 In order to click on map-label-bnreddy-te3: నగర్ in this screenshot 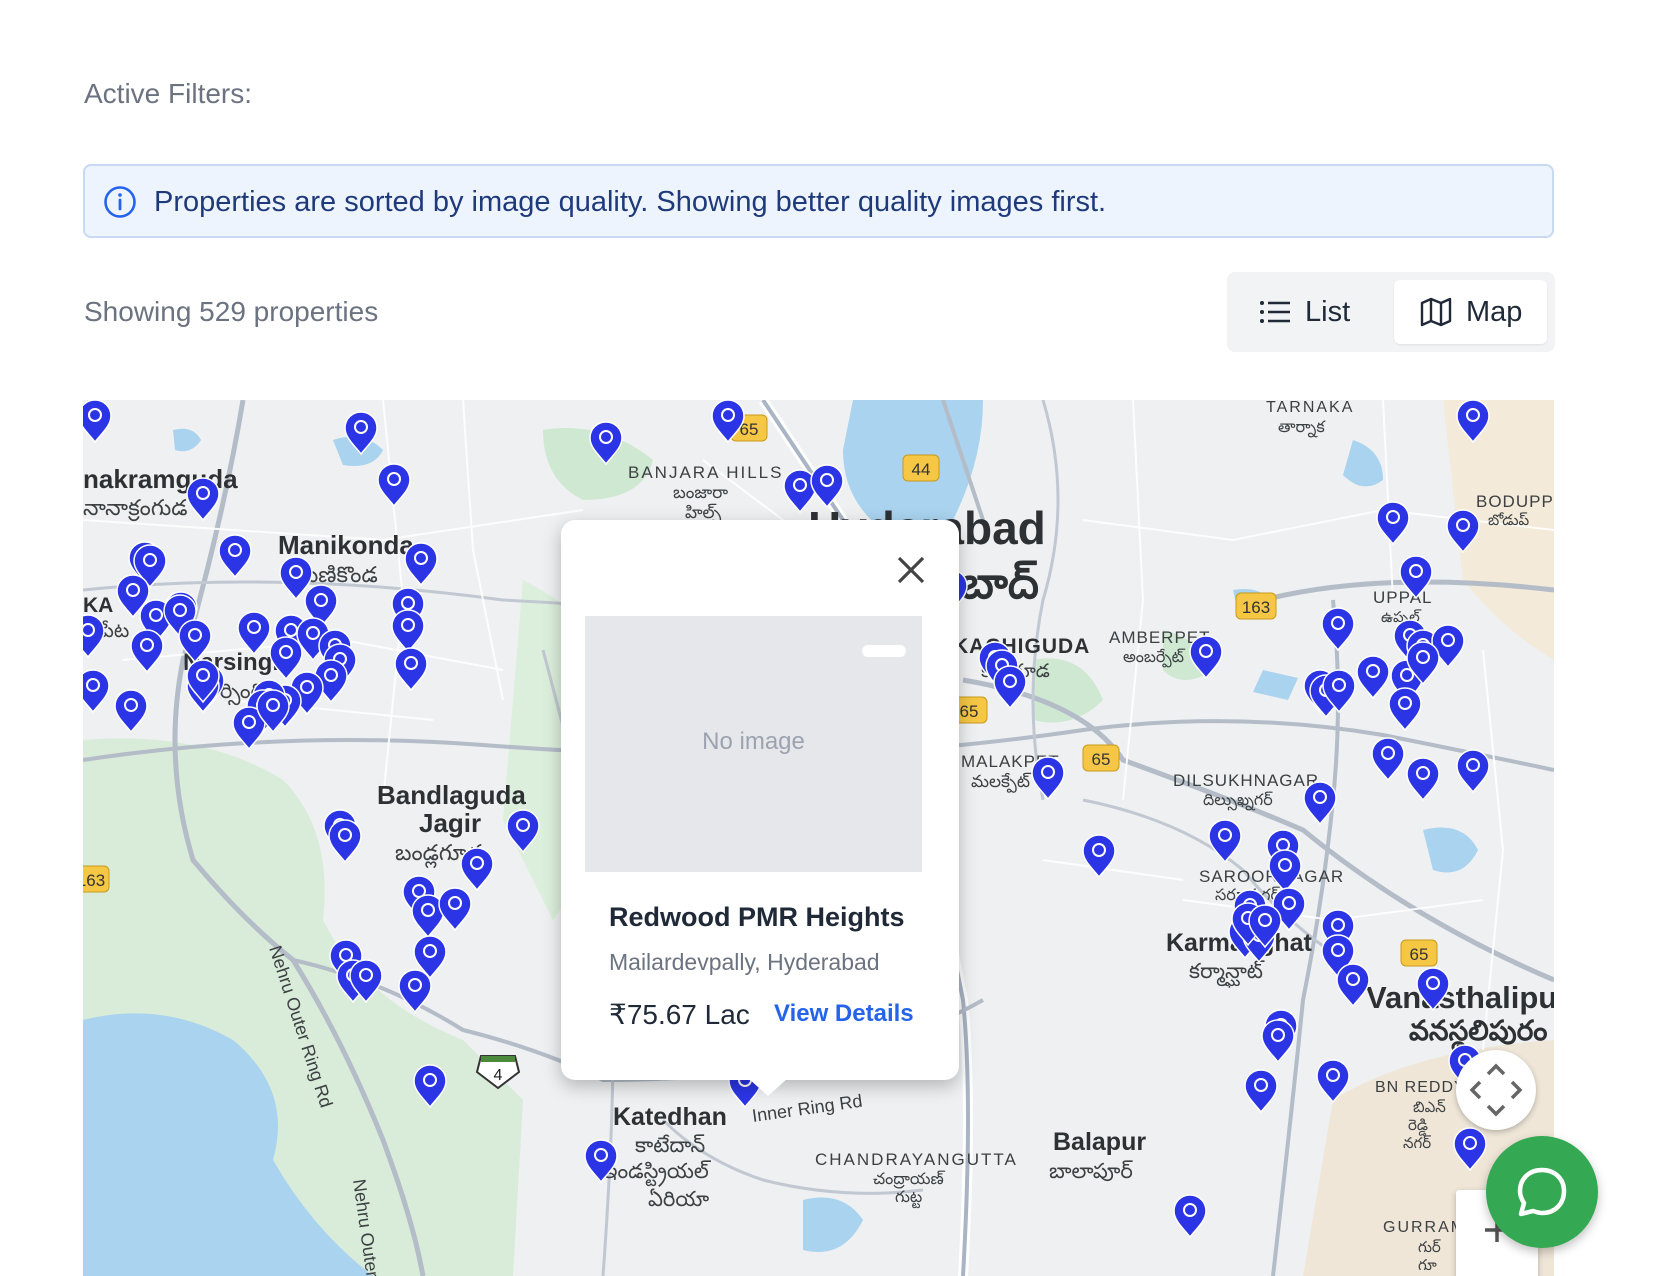, I will do `click(1417, 1143)`.